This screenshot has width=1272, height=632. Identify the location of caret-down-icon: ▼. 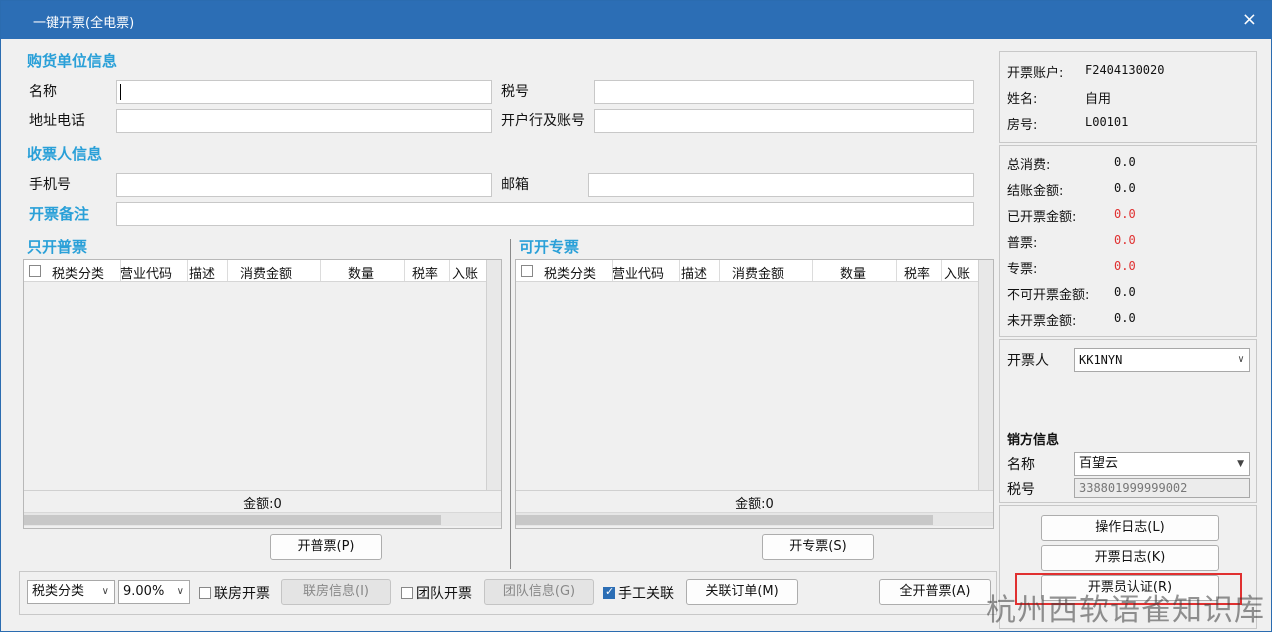
(1240, 464).